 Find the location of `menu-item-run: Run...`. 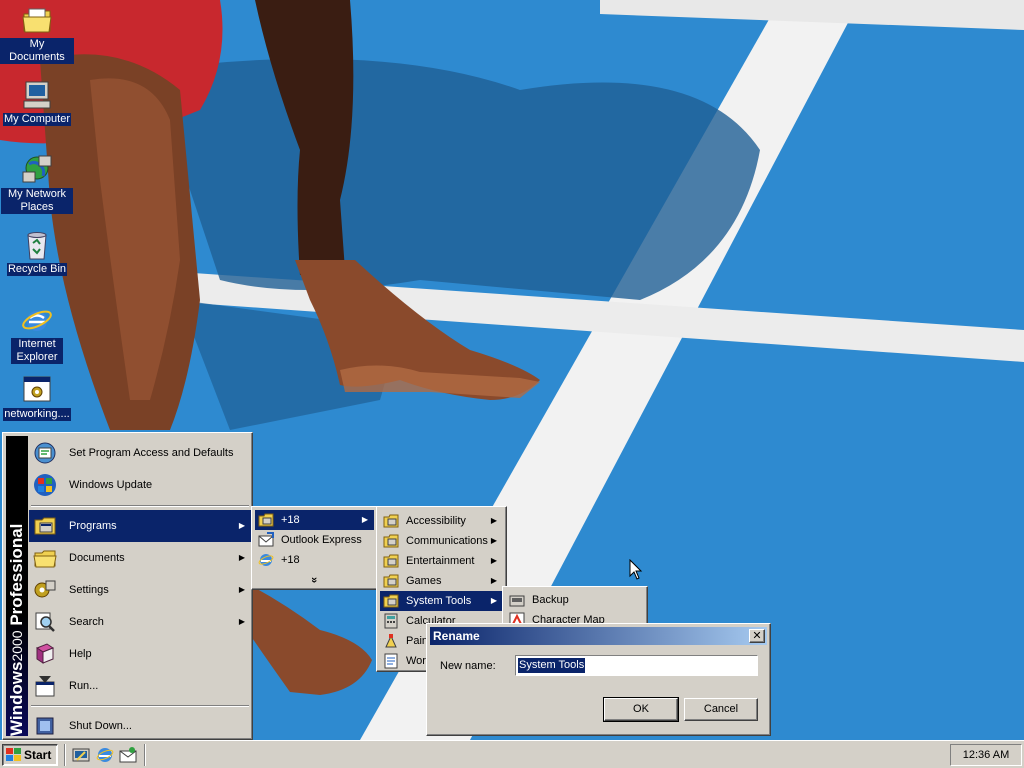

menu-item-run: Run... is located at coordinates (140, 686).